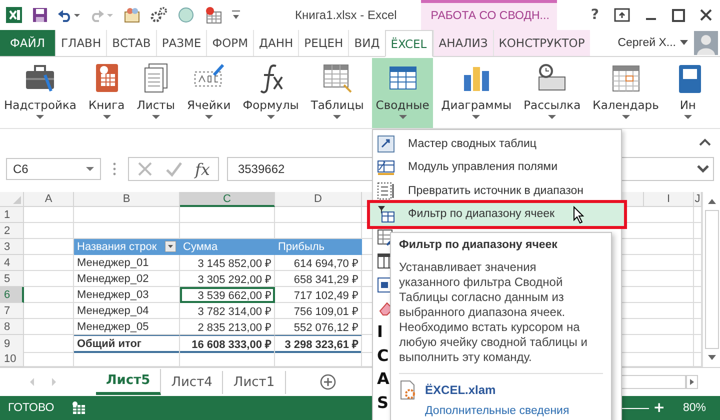 The height and width of the screenshot is (420, 720). I want to click on pivot-header-cell: Названия строк, so click(127, 247).